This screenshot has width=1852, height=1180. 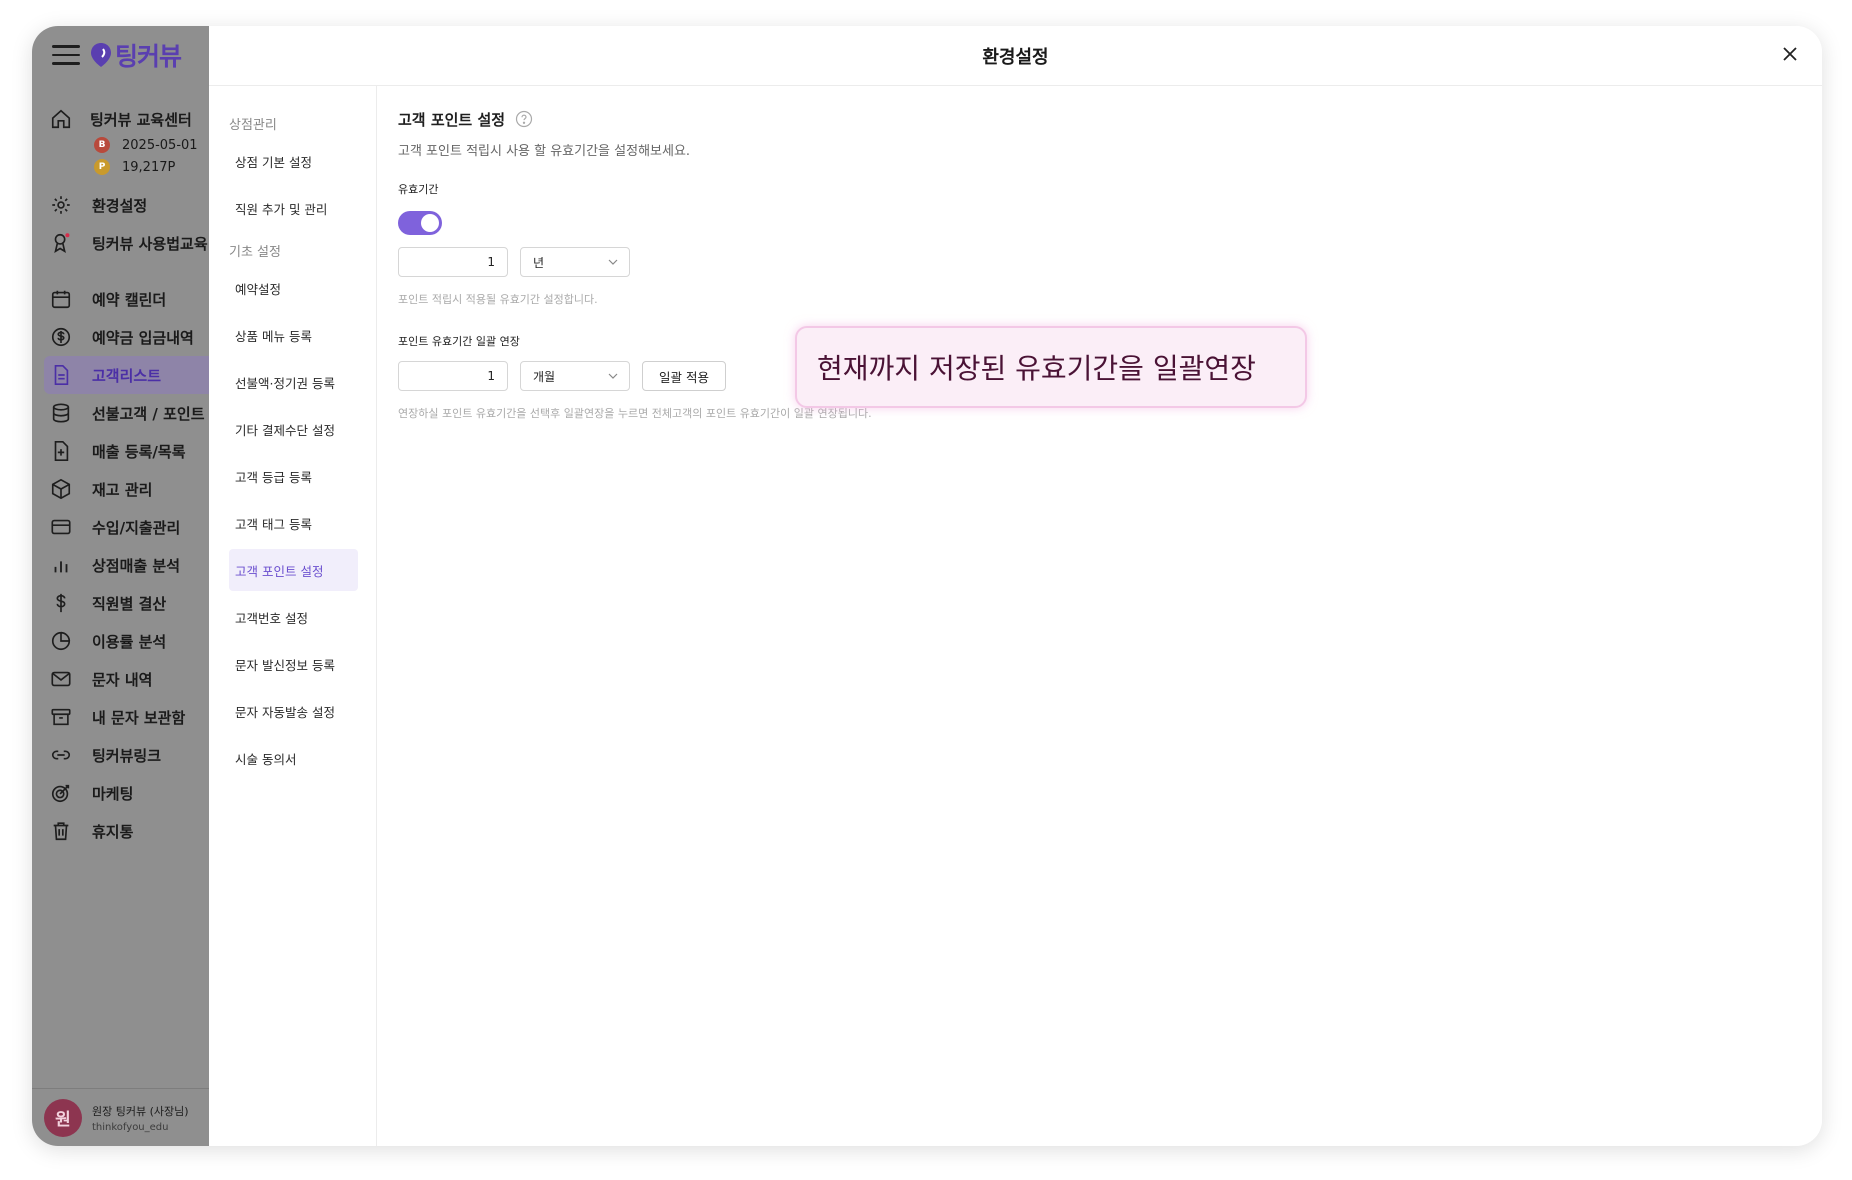 I want to click on nav-item-customer-points: 고객 포인트 설정, so click(x=293, y=570).